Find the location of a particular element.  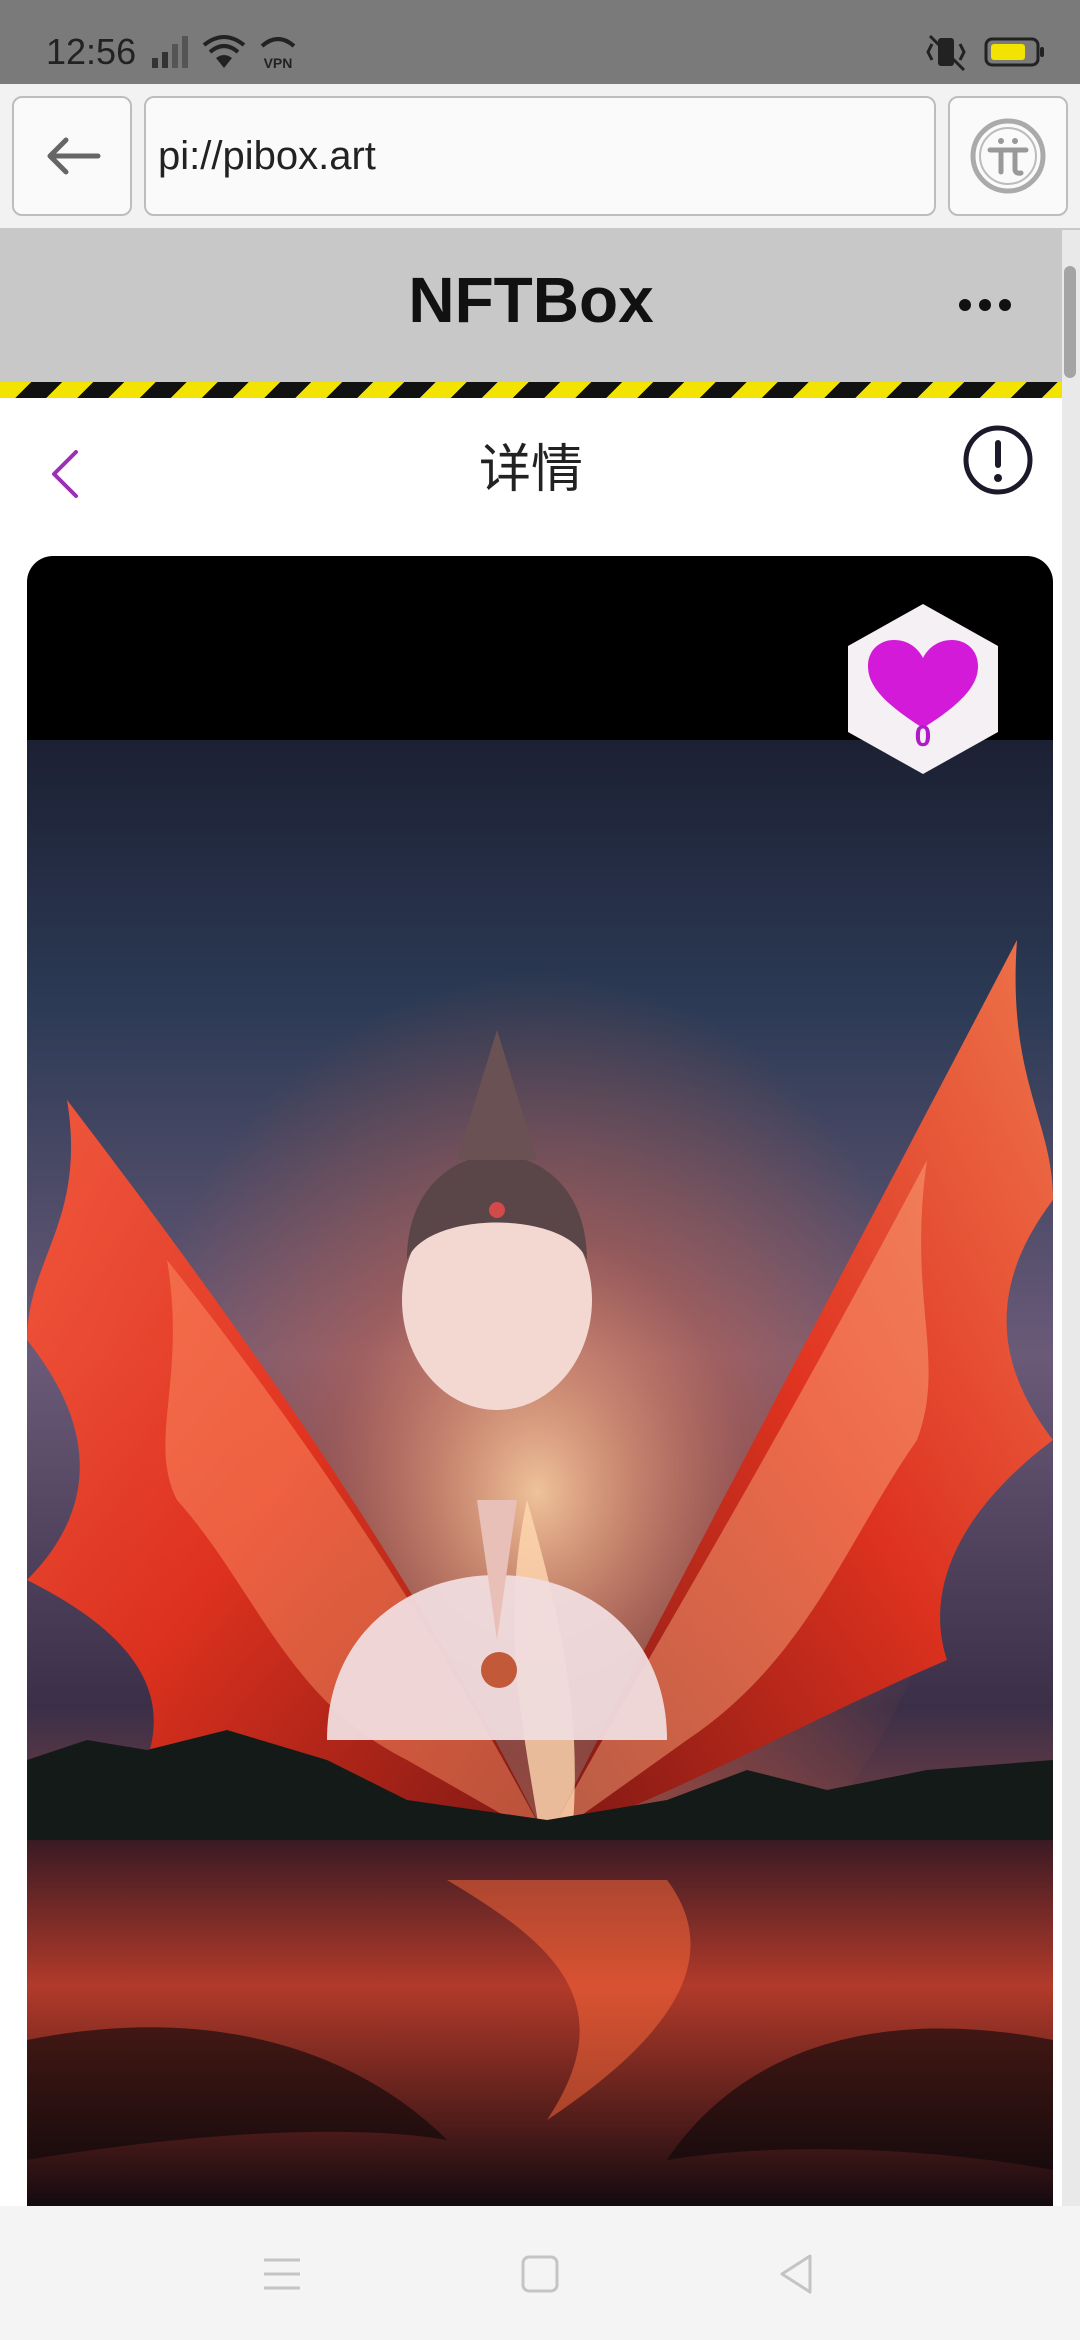

back-triangle-icon is located at coordinates (796, 2274).